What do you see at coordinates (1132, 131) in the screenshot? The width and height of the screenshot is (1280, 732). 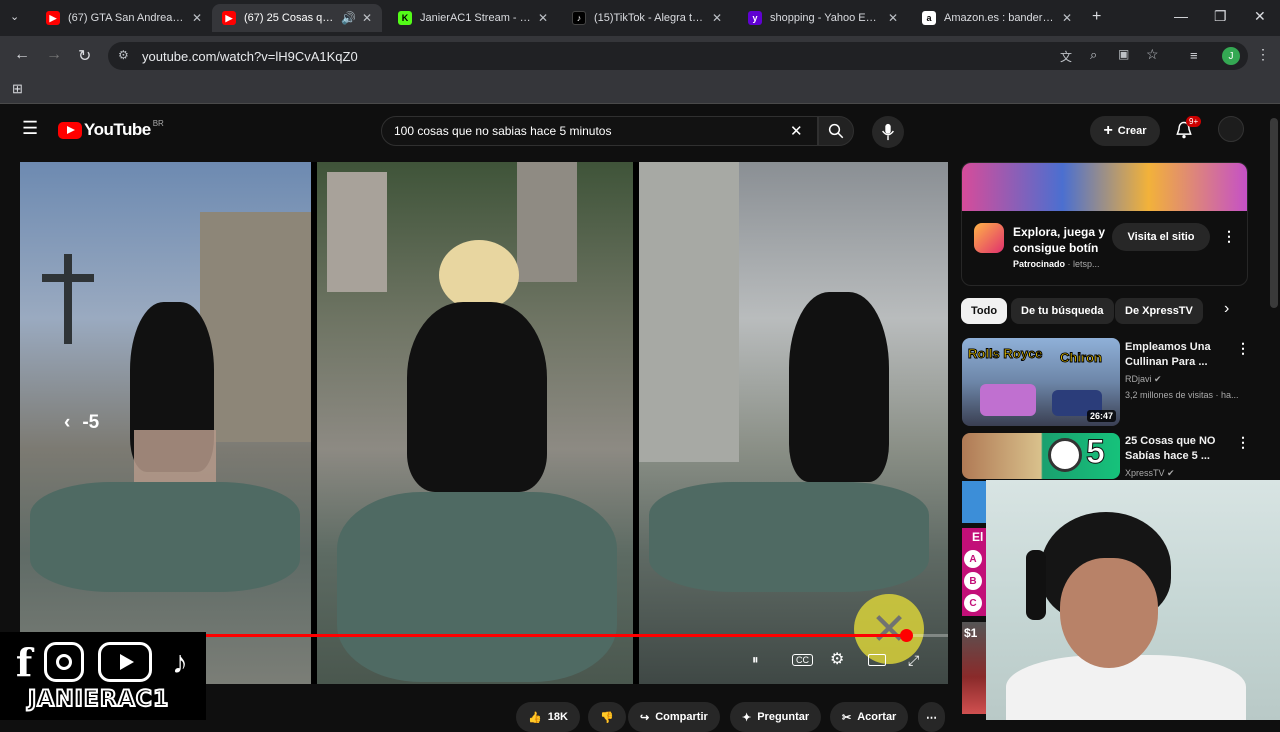 I see `create-label: Crear` at bounding box center [1132, 131].